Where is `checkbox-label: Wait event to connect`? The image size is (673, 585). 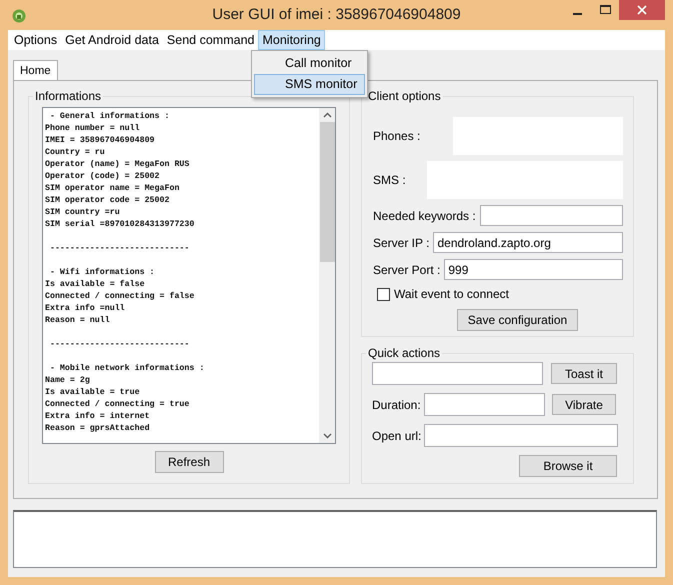
checkbox-label: Wait event to connect is located at coordinates (451, 294).